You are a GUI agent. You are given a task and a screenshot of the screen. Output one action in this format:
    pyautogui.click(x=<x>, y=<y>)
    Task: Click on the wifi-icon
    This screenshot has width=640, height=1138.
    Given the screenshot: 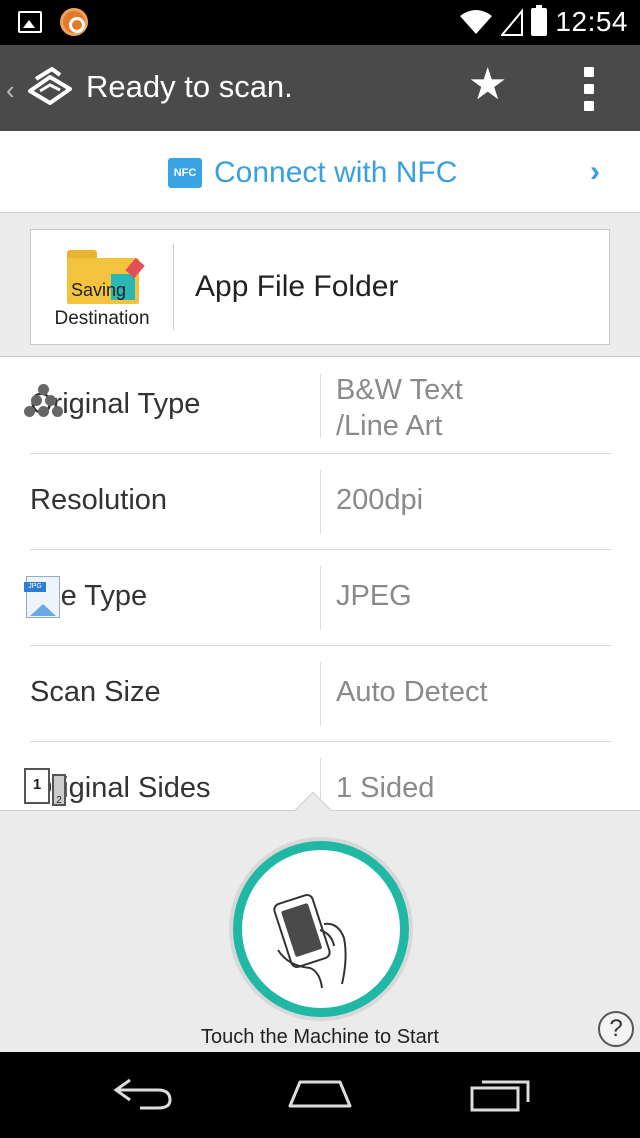 What is the action you would take?
    pyautogui.click(x=476, y=22)
    